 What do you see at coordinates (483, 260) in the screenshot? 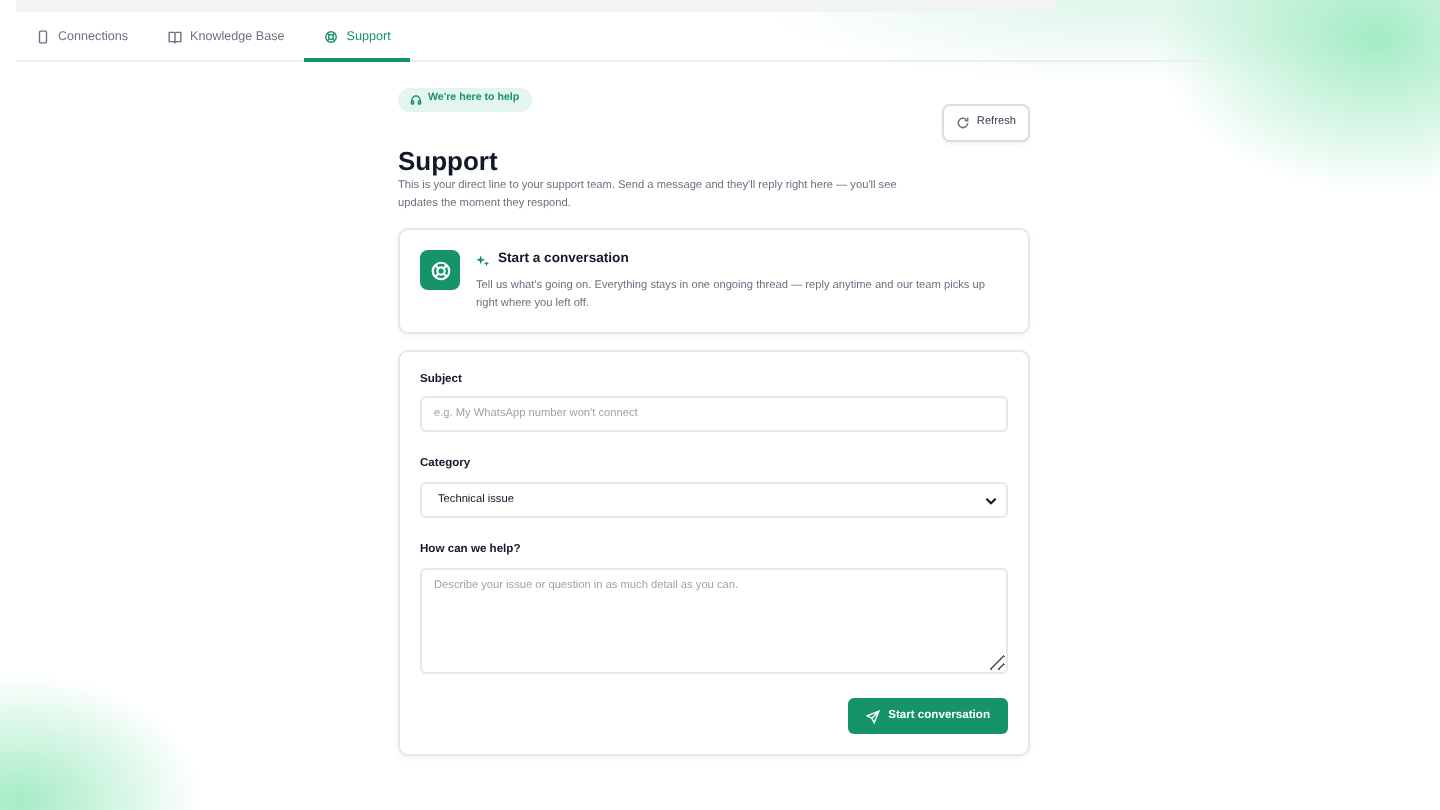
I see `sparkle-icon` at bounding box center [483, 260].